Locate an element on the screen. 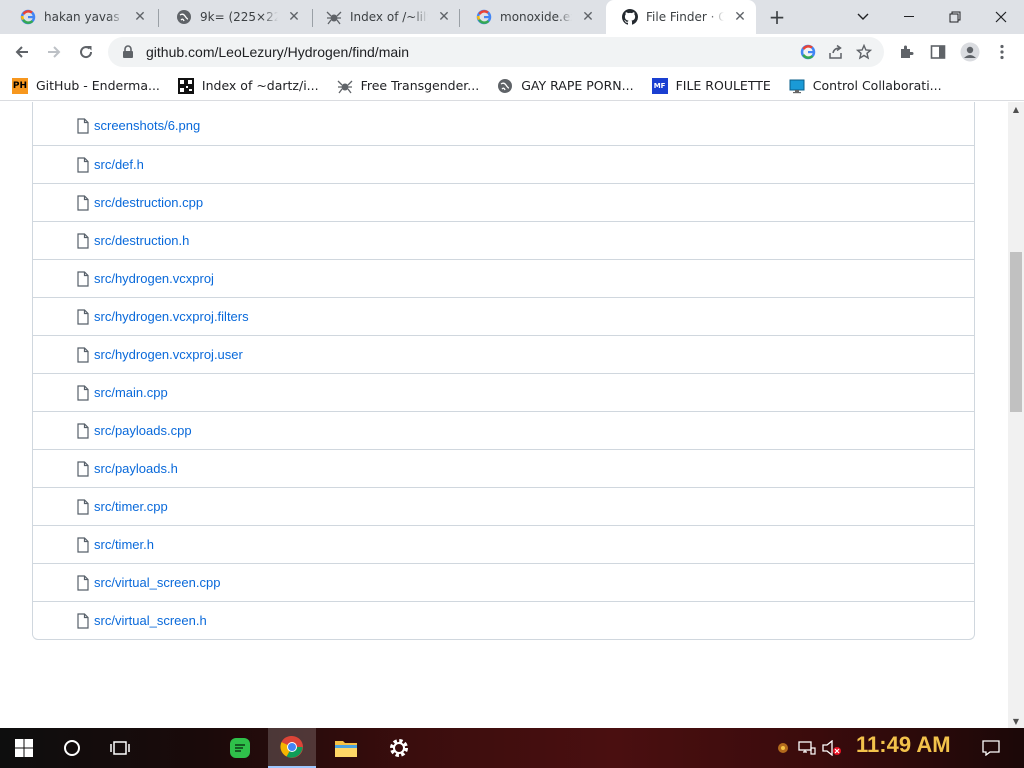 The height and width of the screenshot is (768, 1024). arrow-right-icon is located at coordinates (54, 52).